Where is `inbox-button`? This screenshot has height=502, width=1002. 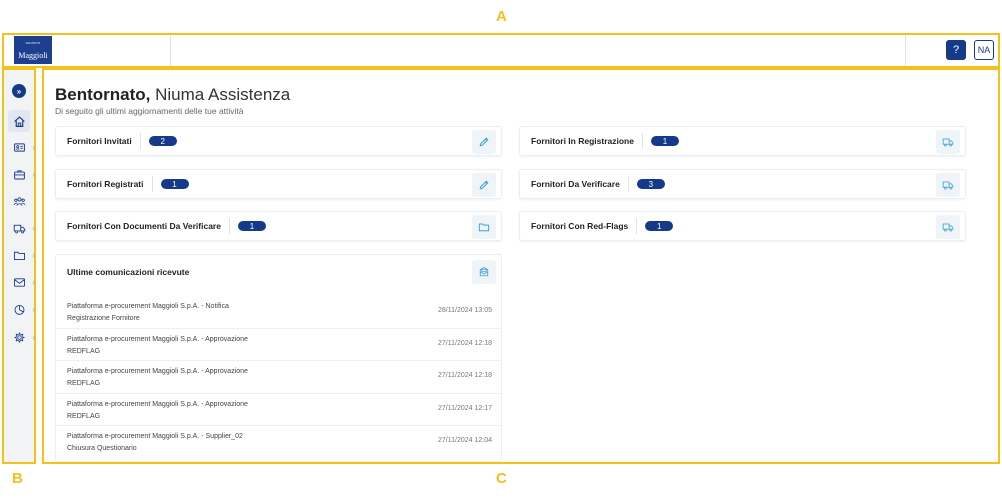
inbox-button is located at coordinates (484, 272).